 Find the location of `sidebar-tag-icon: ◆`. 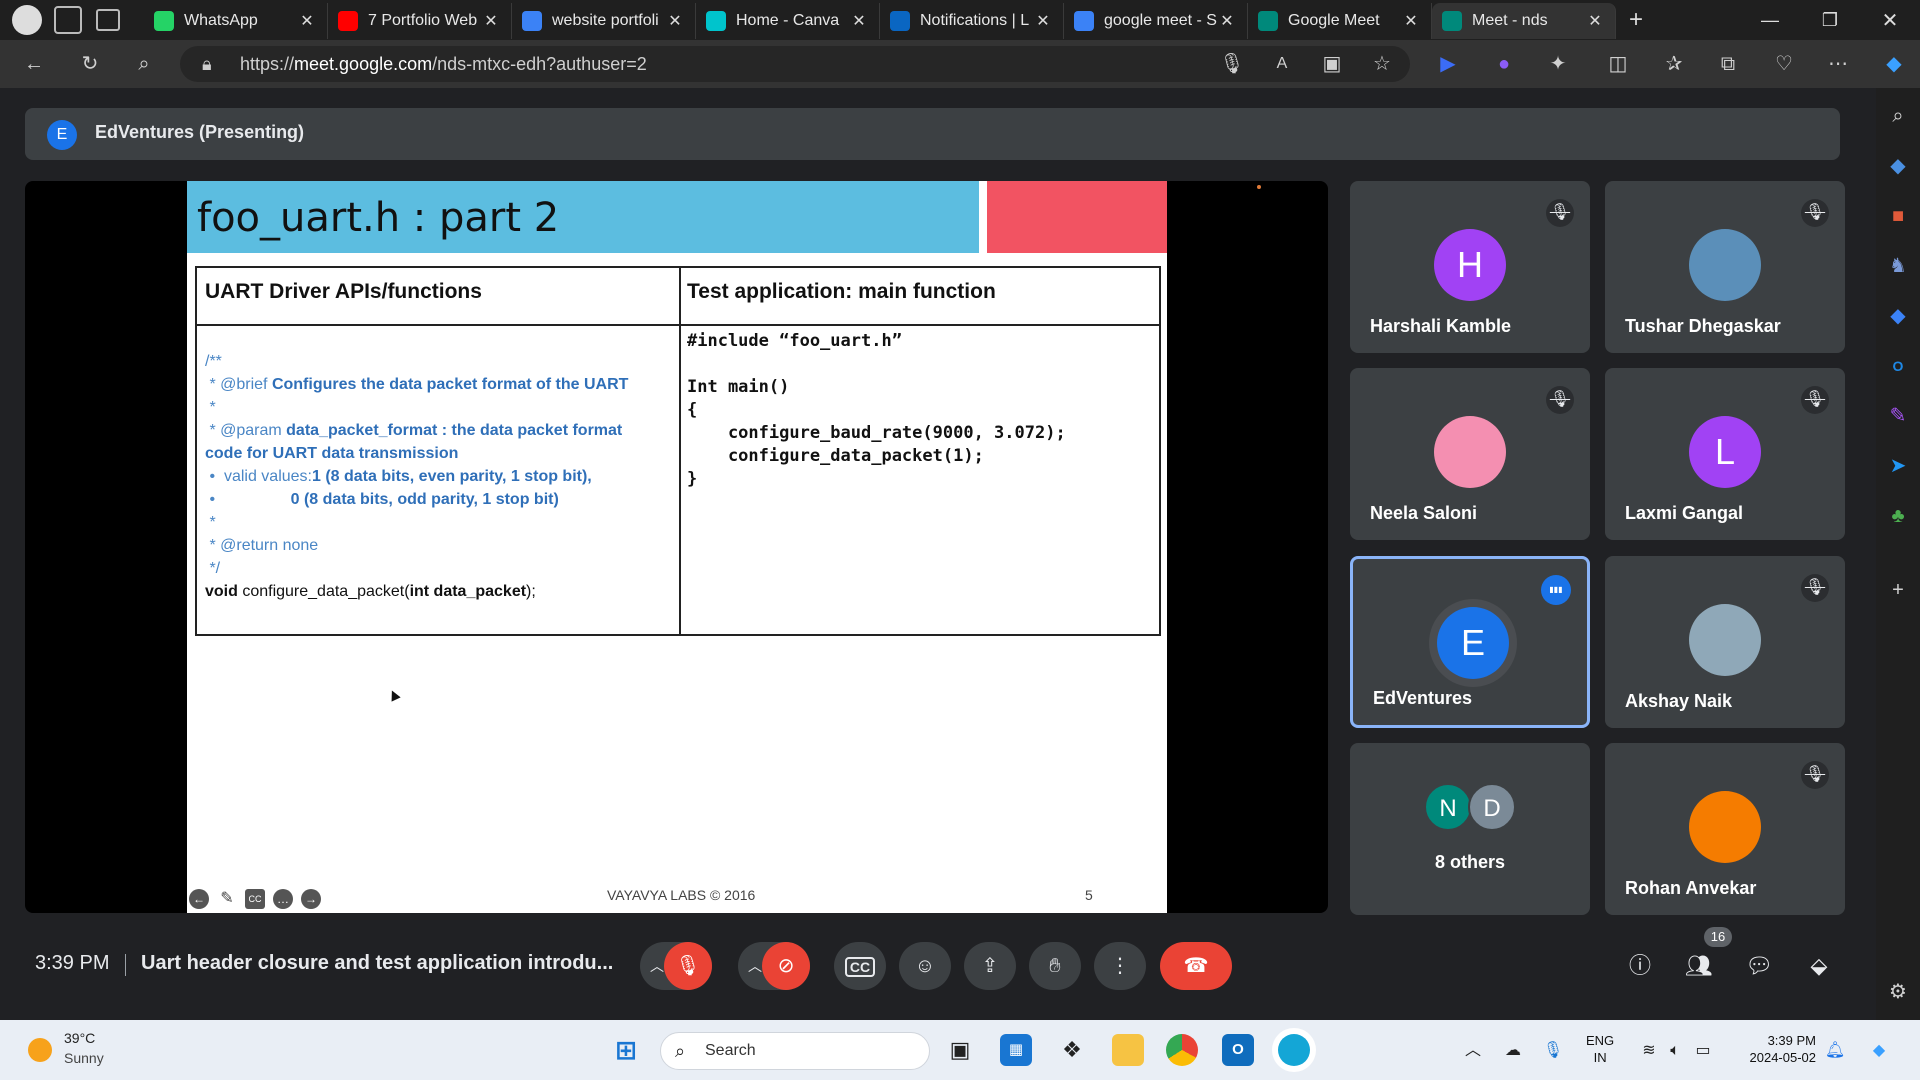

sidebar-tag-icon: ◆ is located at coordinates (1898, 166).